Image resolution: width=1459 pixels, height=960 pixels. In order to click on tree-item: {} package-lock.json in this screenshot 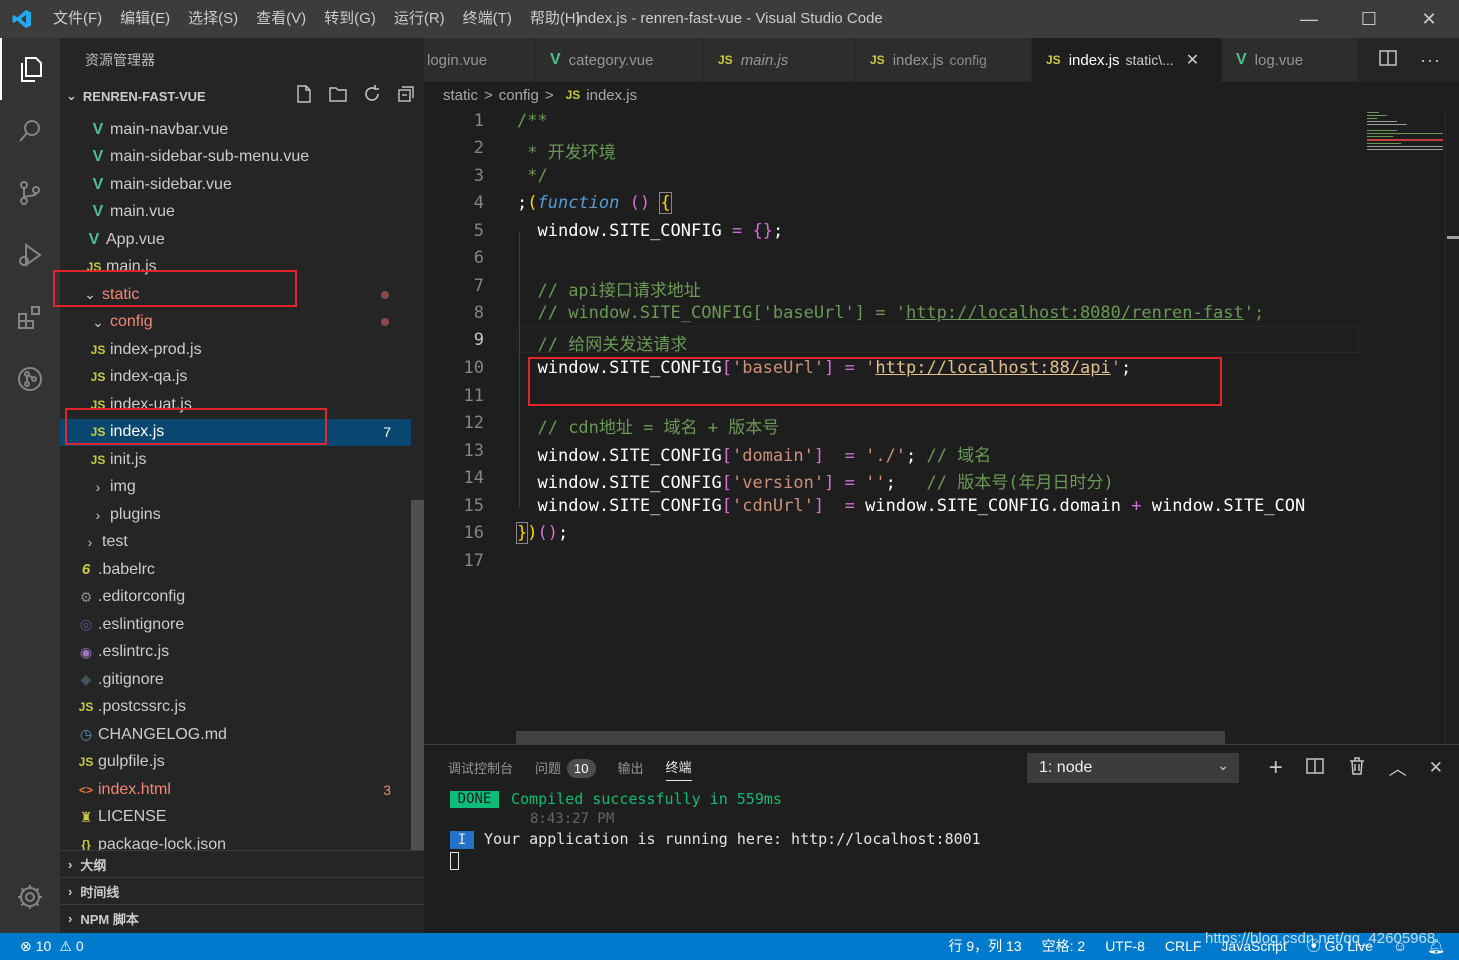, I will do `click(235, 840)`.